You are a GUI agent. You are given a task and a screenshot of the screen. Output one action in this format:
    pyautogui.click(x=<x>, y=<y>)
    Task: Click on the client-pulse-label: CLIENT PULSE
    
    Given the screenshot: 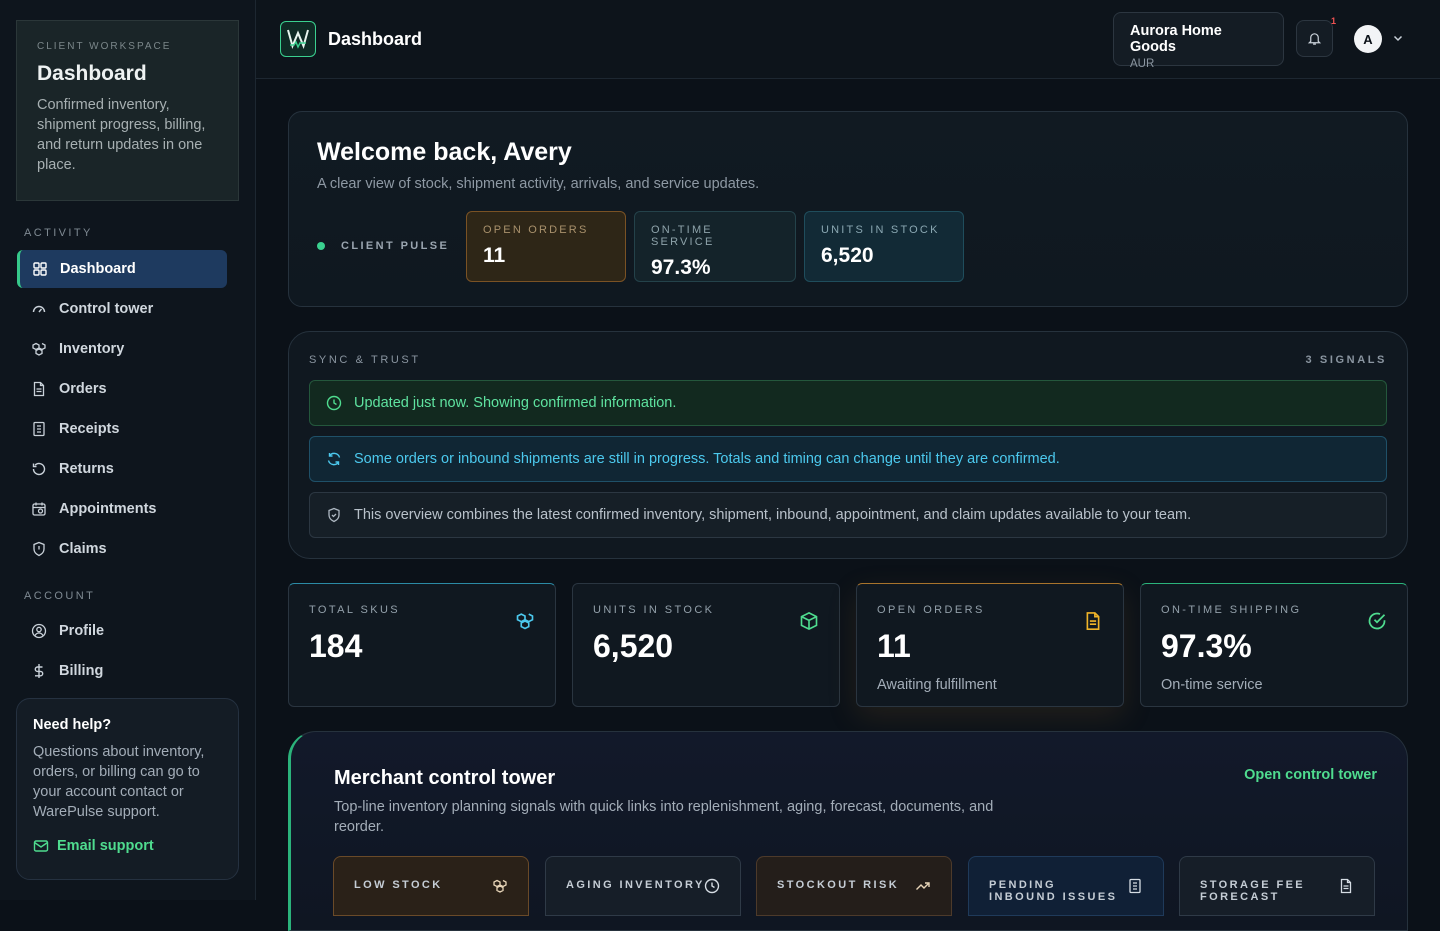 What is the action you would take?
    pyautogui.click(x=395, y=246)
    